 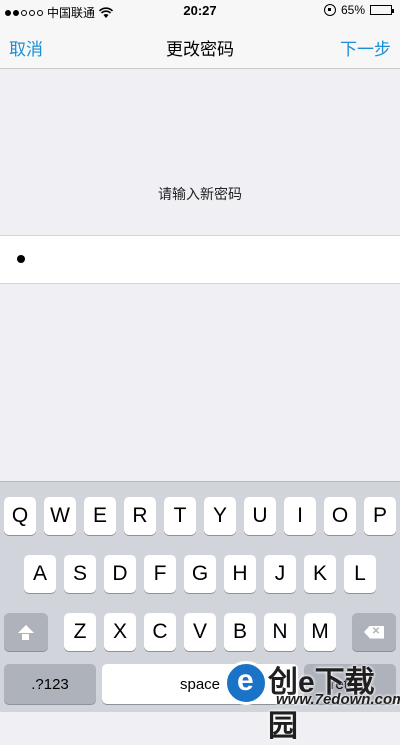 I want to click on next-button: 下一步, so click(x=365, y=47).